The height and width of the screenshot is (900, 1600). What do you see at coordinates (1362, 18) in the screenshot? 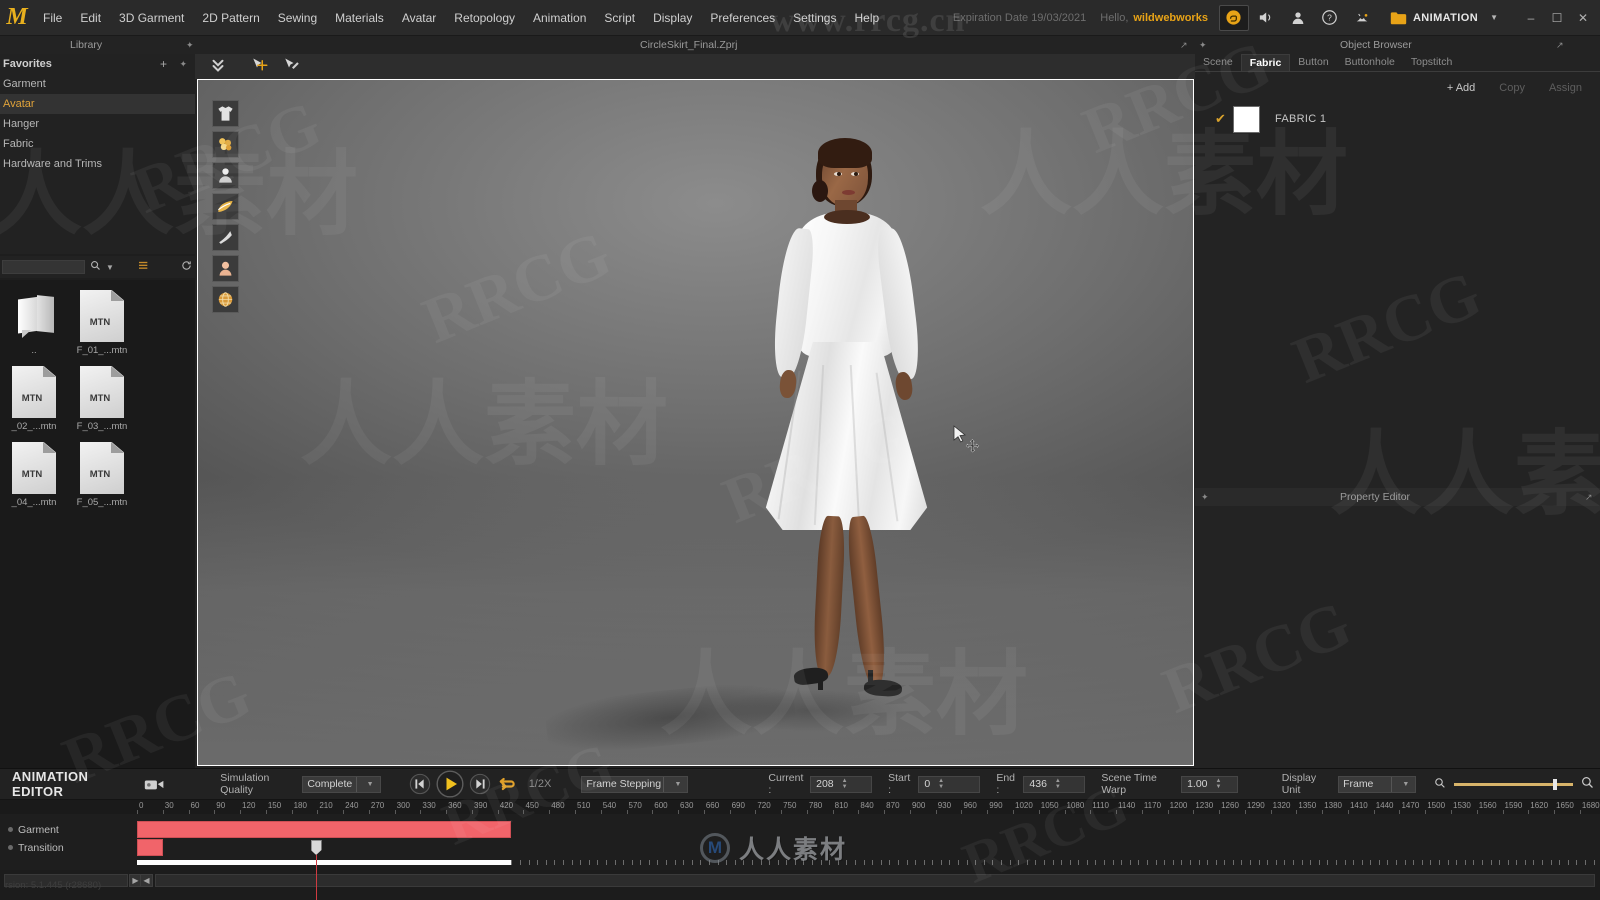
I see `avatar-tool-icon` at bounding box center [1362, 18].